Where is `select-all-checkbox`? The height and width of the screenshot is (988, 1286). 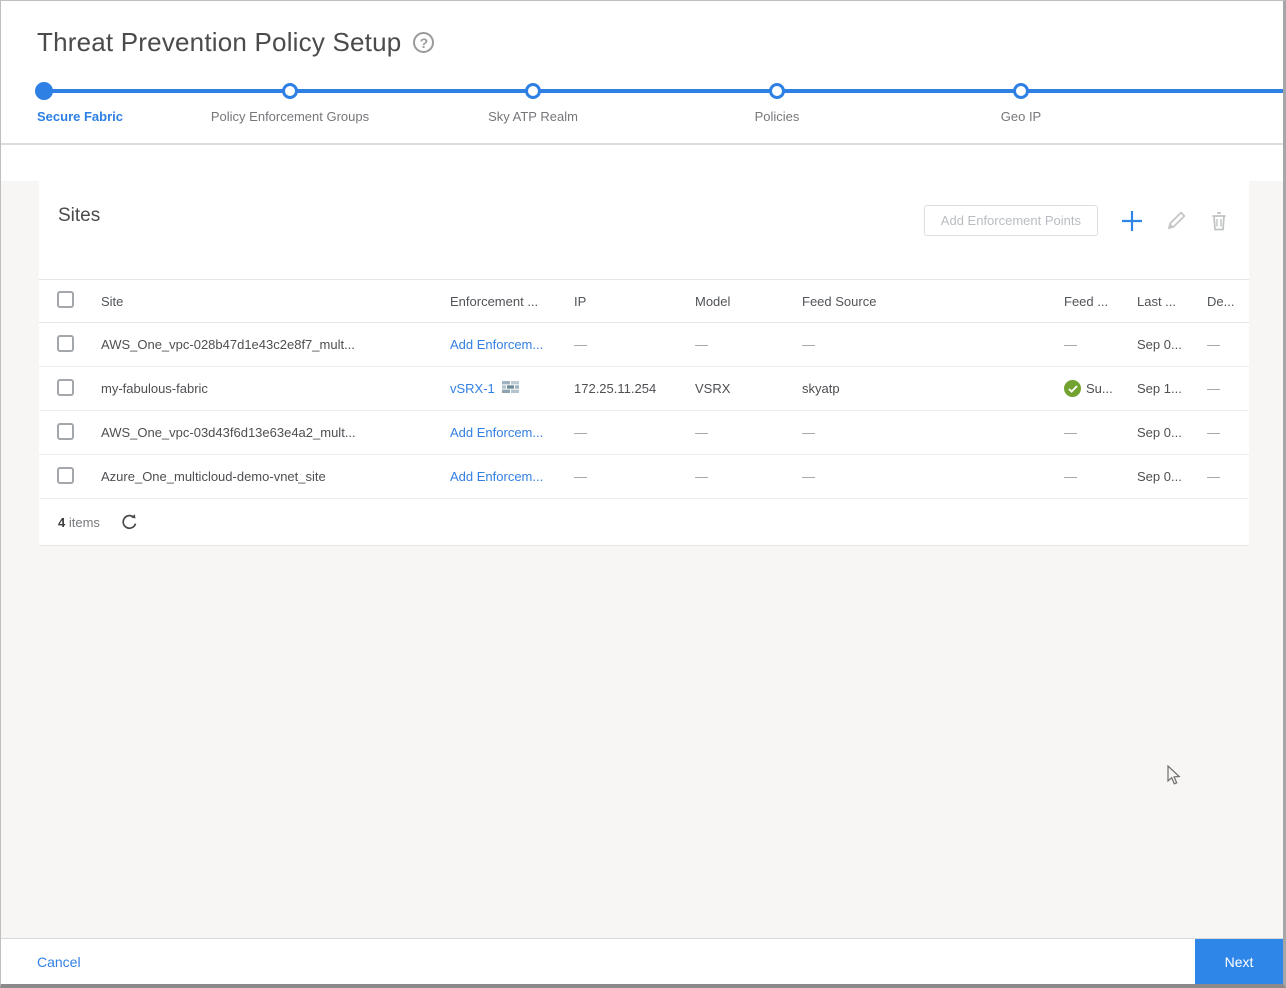 select-all-checkbox is located at coordinates (65, 299).